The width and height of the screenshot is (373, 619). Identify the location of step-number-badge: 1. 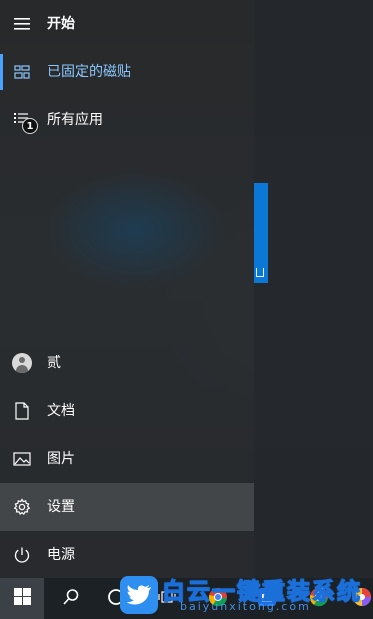
(30, 126).